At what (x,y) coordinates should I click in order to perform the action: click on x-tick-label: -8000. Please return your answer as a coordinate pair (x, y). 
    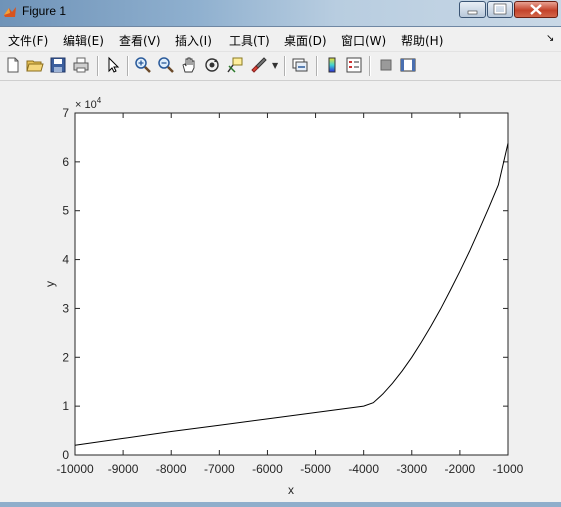
    Looking at the image, I should click on (171, 469).